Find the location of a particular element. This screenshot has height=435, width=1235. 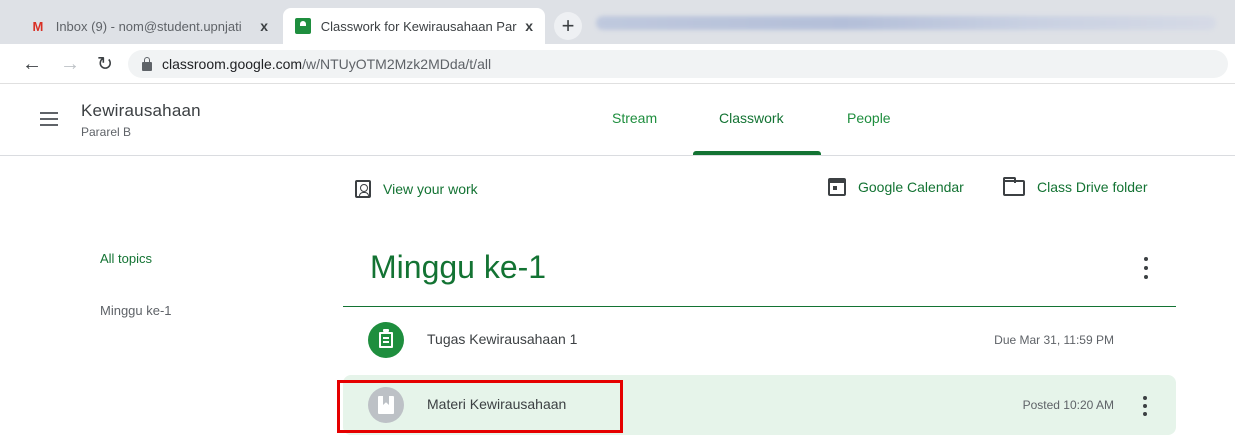

class-drive-folder-button: Class Drive folder is located at coordinates (1075, 186).